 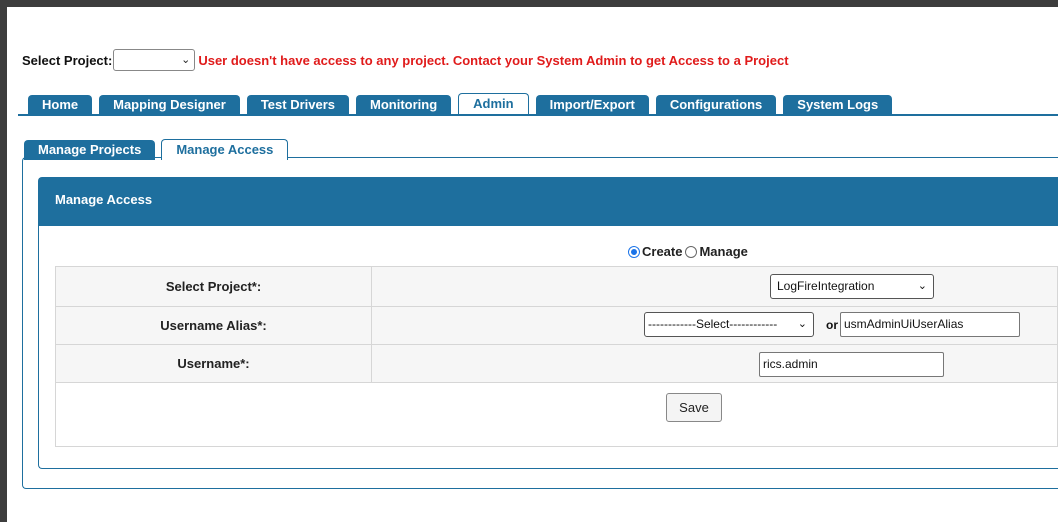 I want to click on main-tab-divider, so click(x=538, y=115).